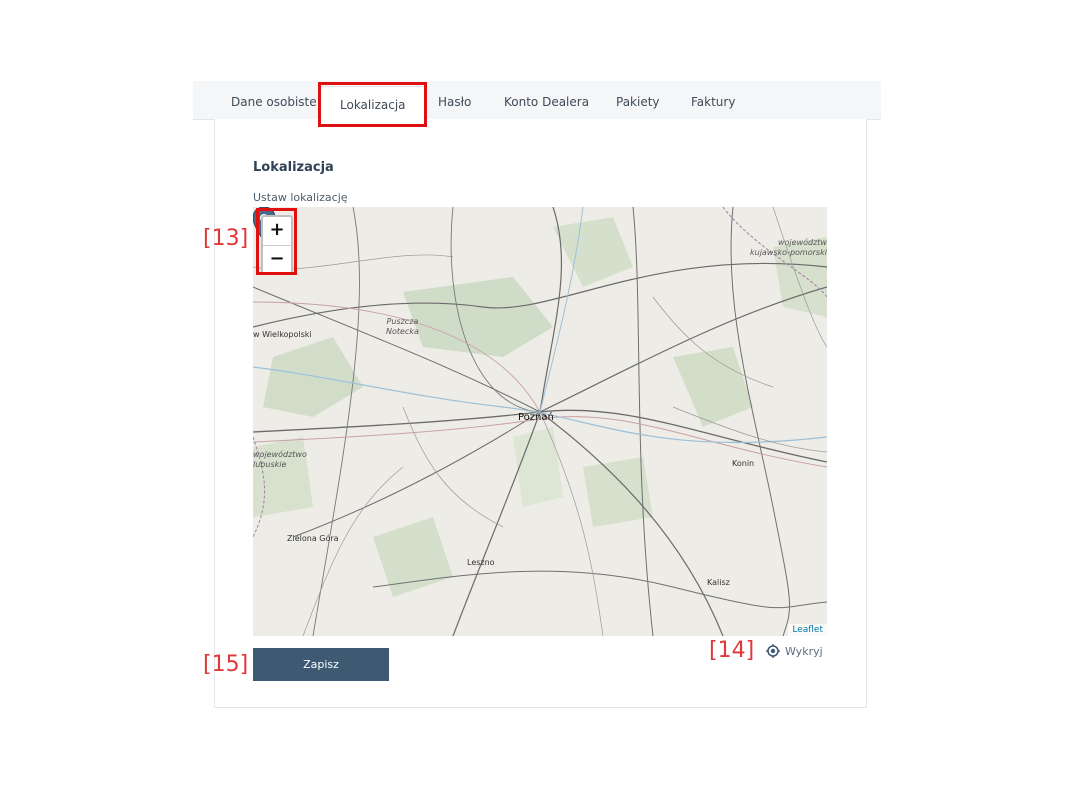 This screenshot has width=1074, height=811. What do you see at coordinates (481, 562) in the screenshot?
I see `map-label-leszno: Leszno` at bounding box center [481, 562].